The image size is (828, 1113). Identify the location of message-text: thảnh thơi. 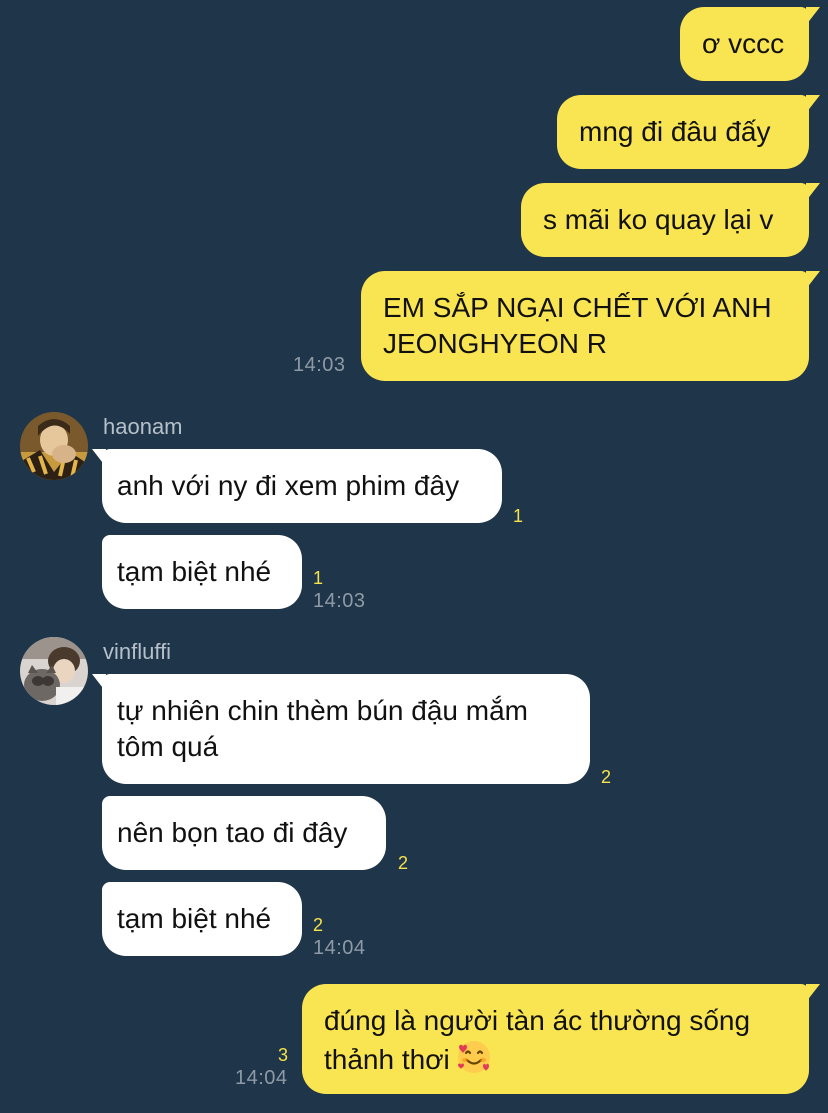
(387, 1059).